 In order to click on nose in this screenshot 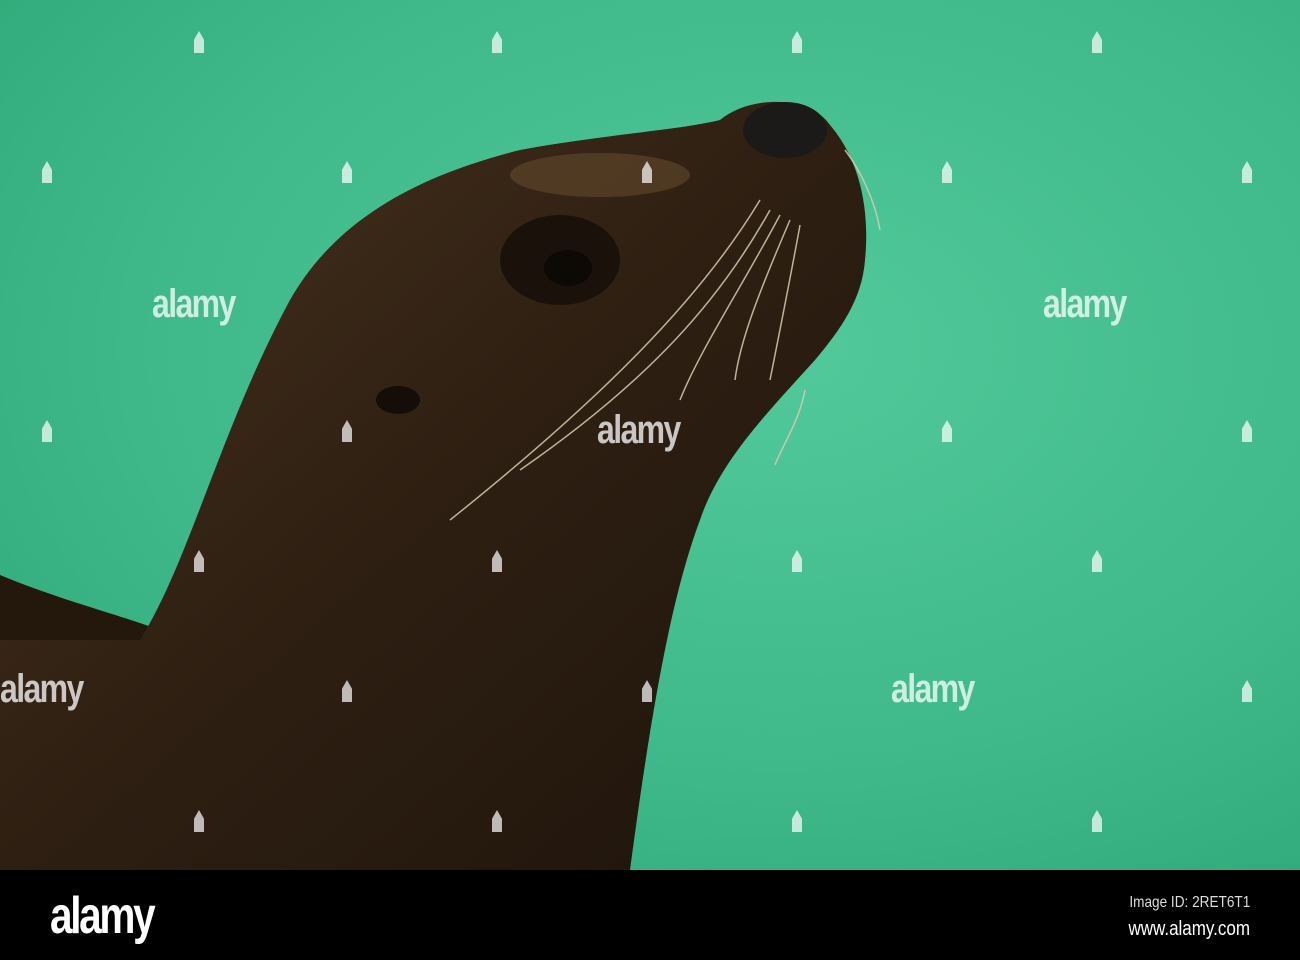, I will do `click(785, 130)`.